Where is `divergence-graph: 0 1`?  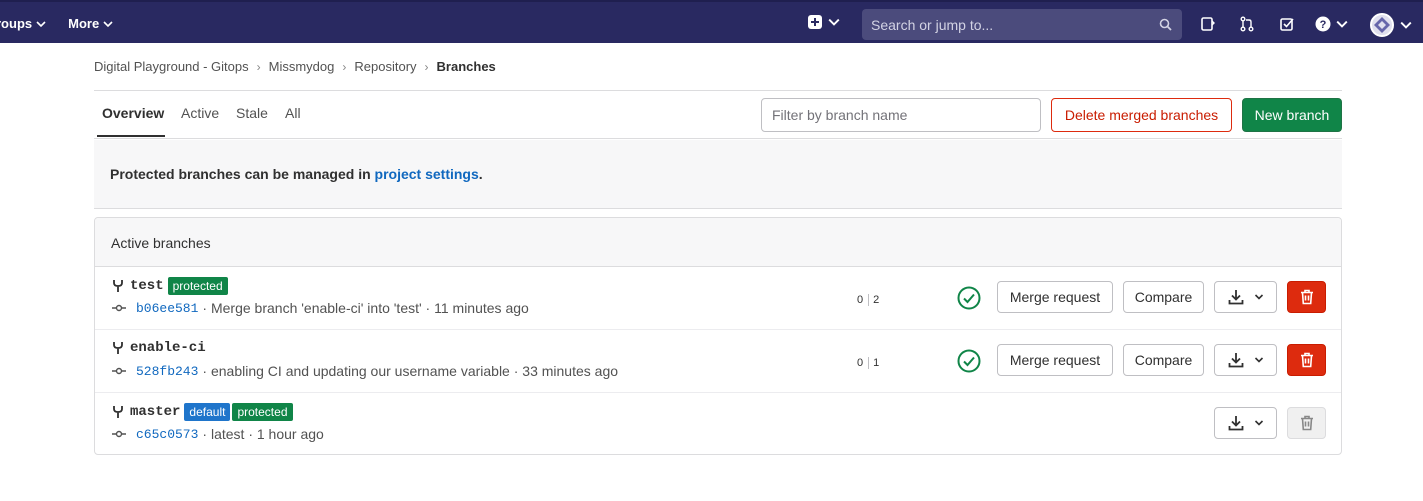
divergence-graph: 0 1 is located at coordinates (868, 363).